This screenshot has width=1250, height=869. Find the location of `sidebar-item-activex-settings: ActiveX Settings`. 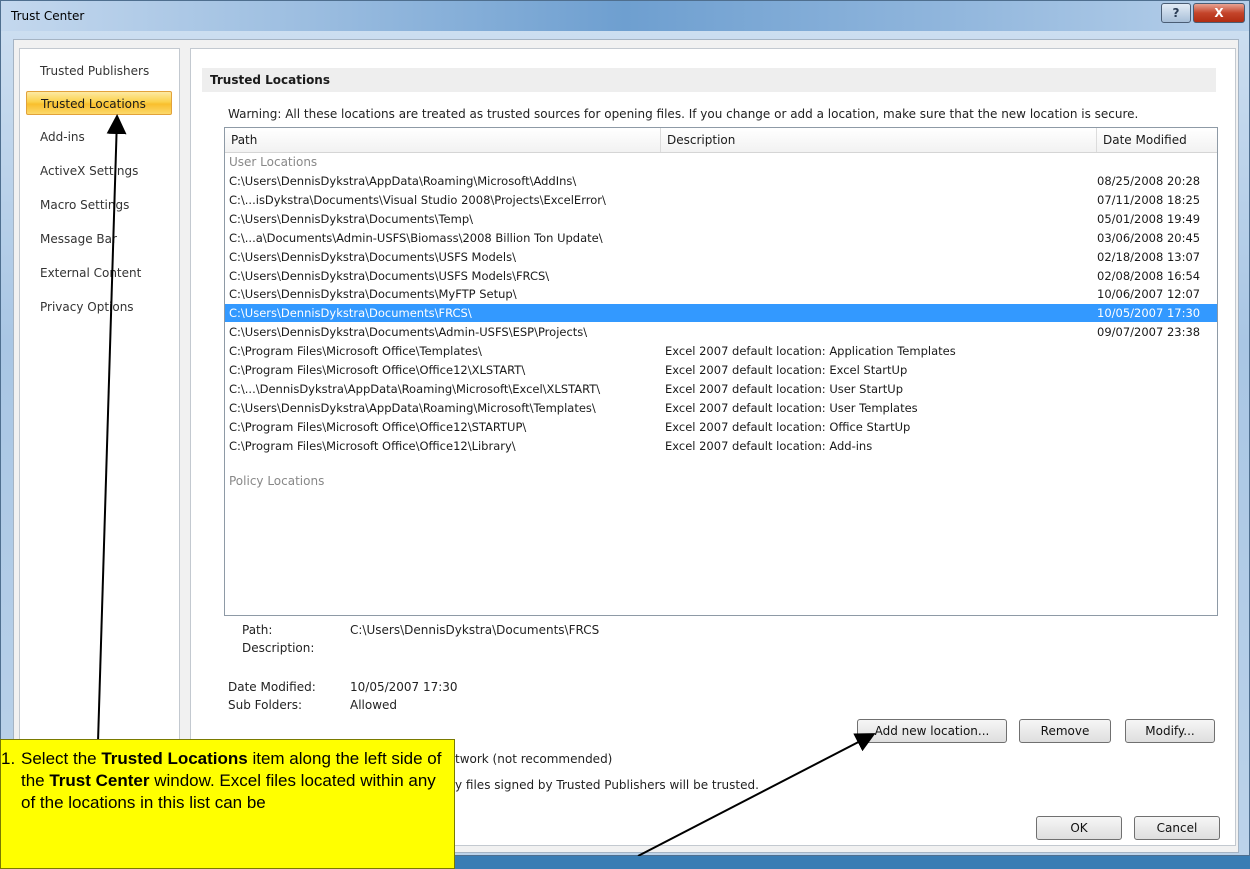

sidebar-item-activex-settings: ActiveX Settings is located at coordinates (99, 171).